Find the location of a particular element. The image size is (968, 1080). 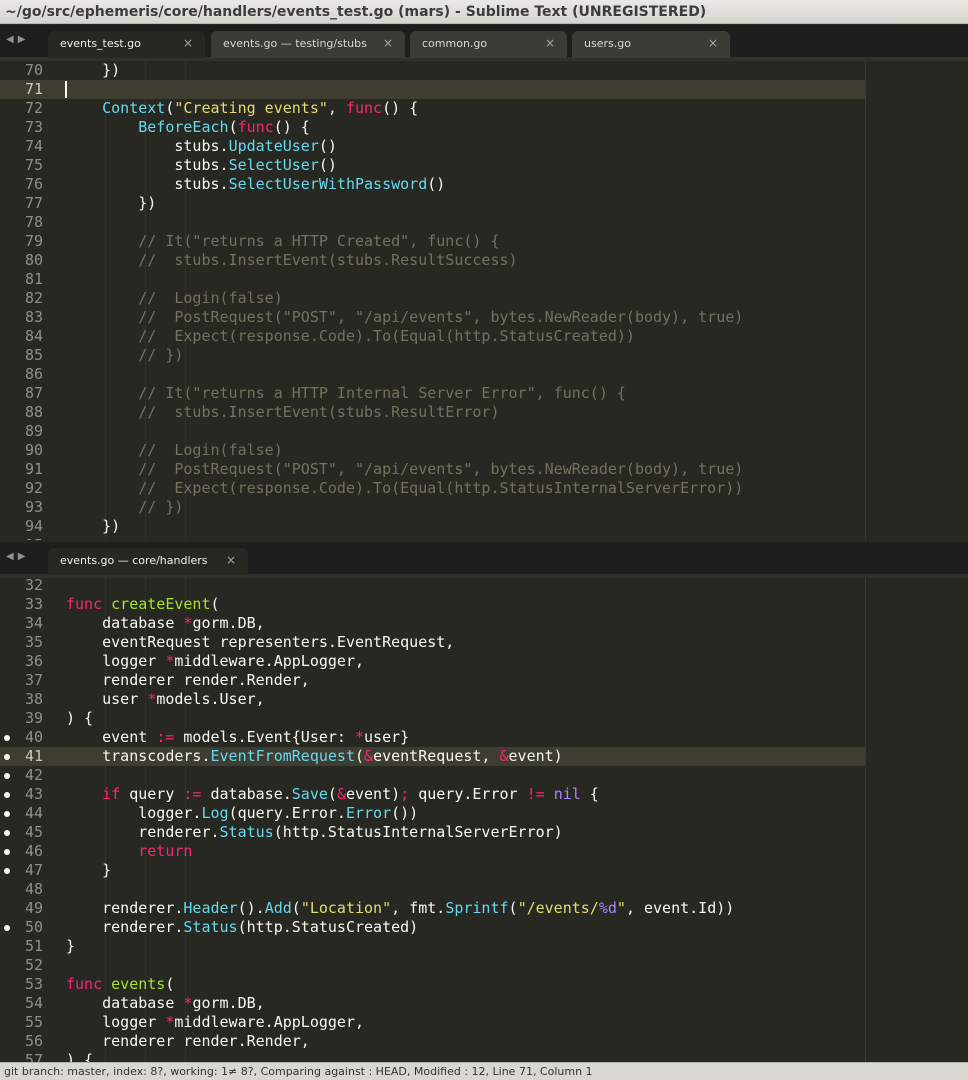

code-line: 94 }) is located at coordinates (432, 526).